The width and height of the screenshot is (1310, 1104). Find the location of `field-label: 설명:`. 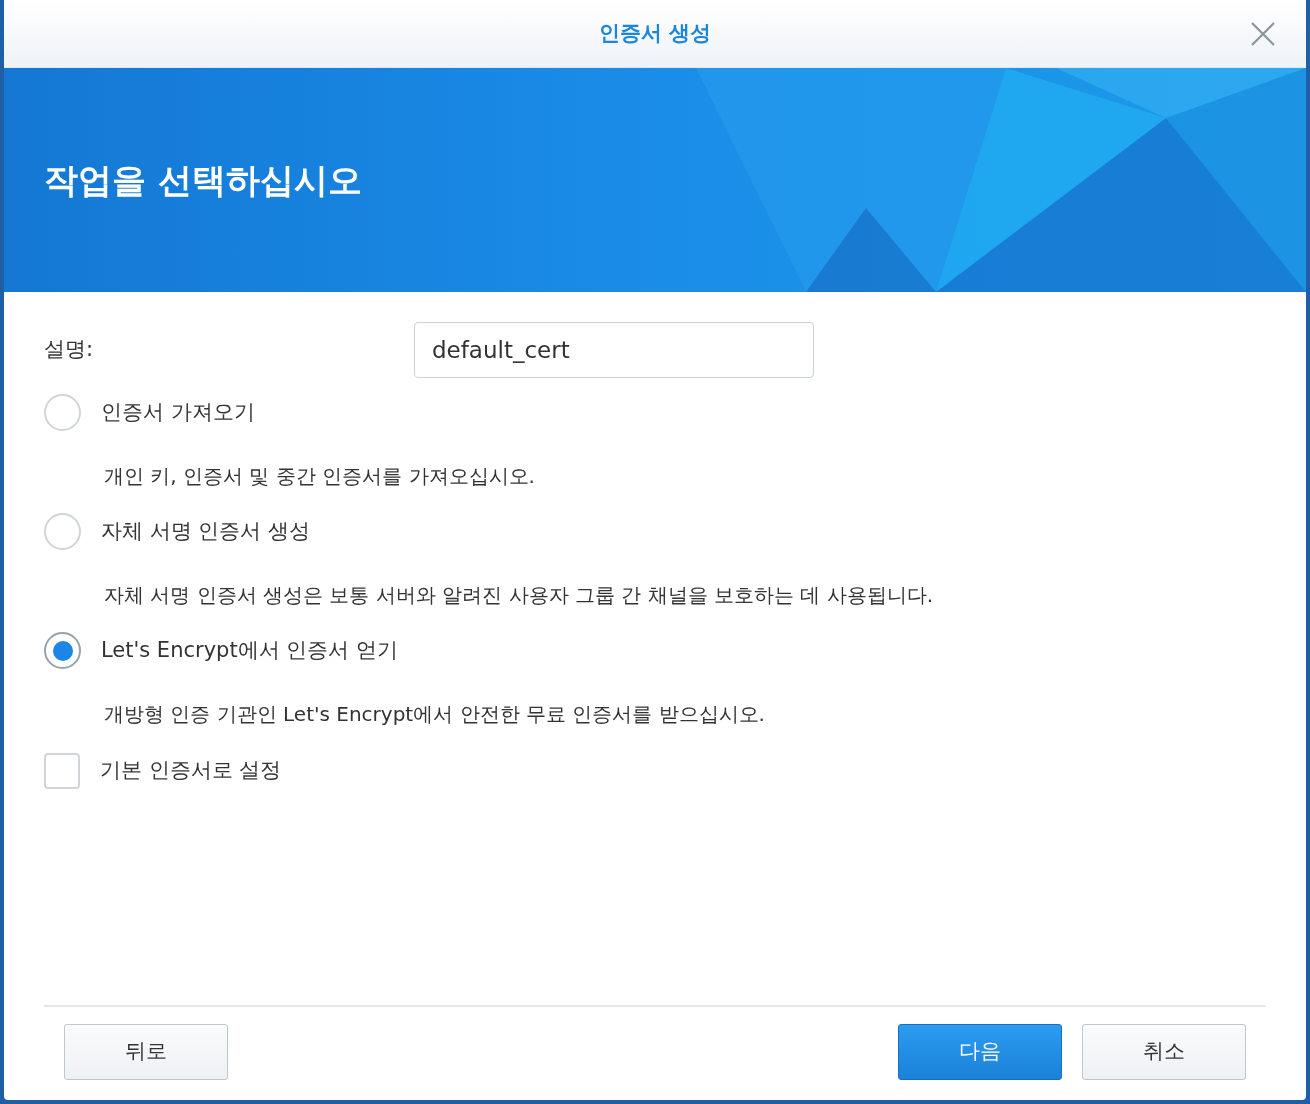

field-label: 설명: is located at coordinates (69, 350).